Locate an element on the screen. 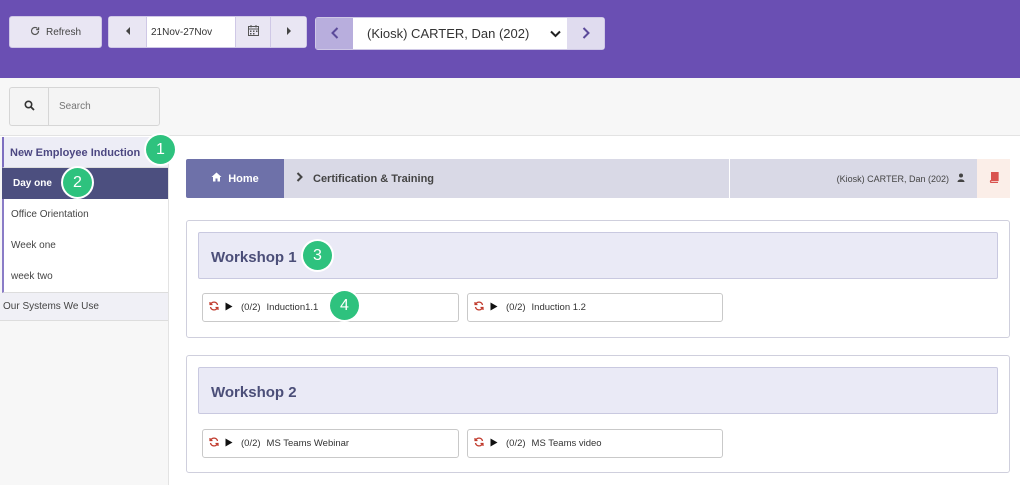 Image resolution: width=1020 pixels, height=485 pixels. person-select-dropdown: (Kiosk) CARTER, Dan (202) is located at coordinates (460, 33).